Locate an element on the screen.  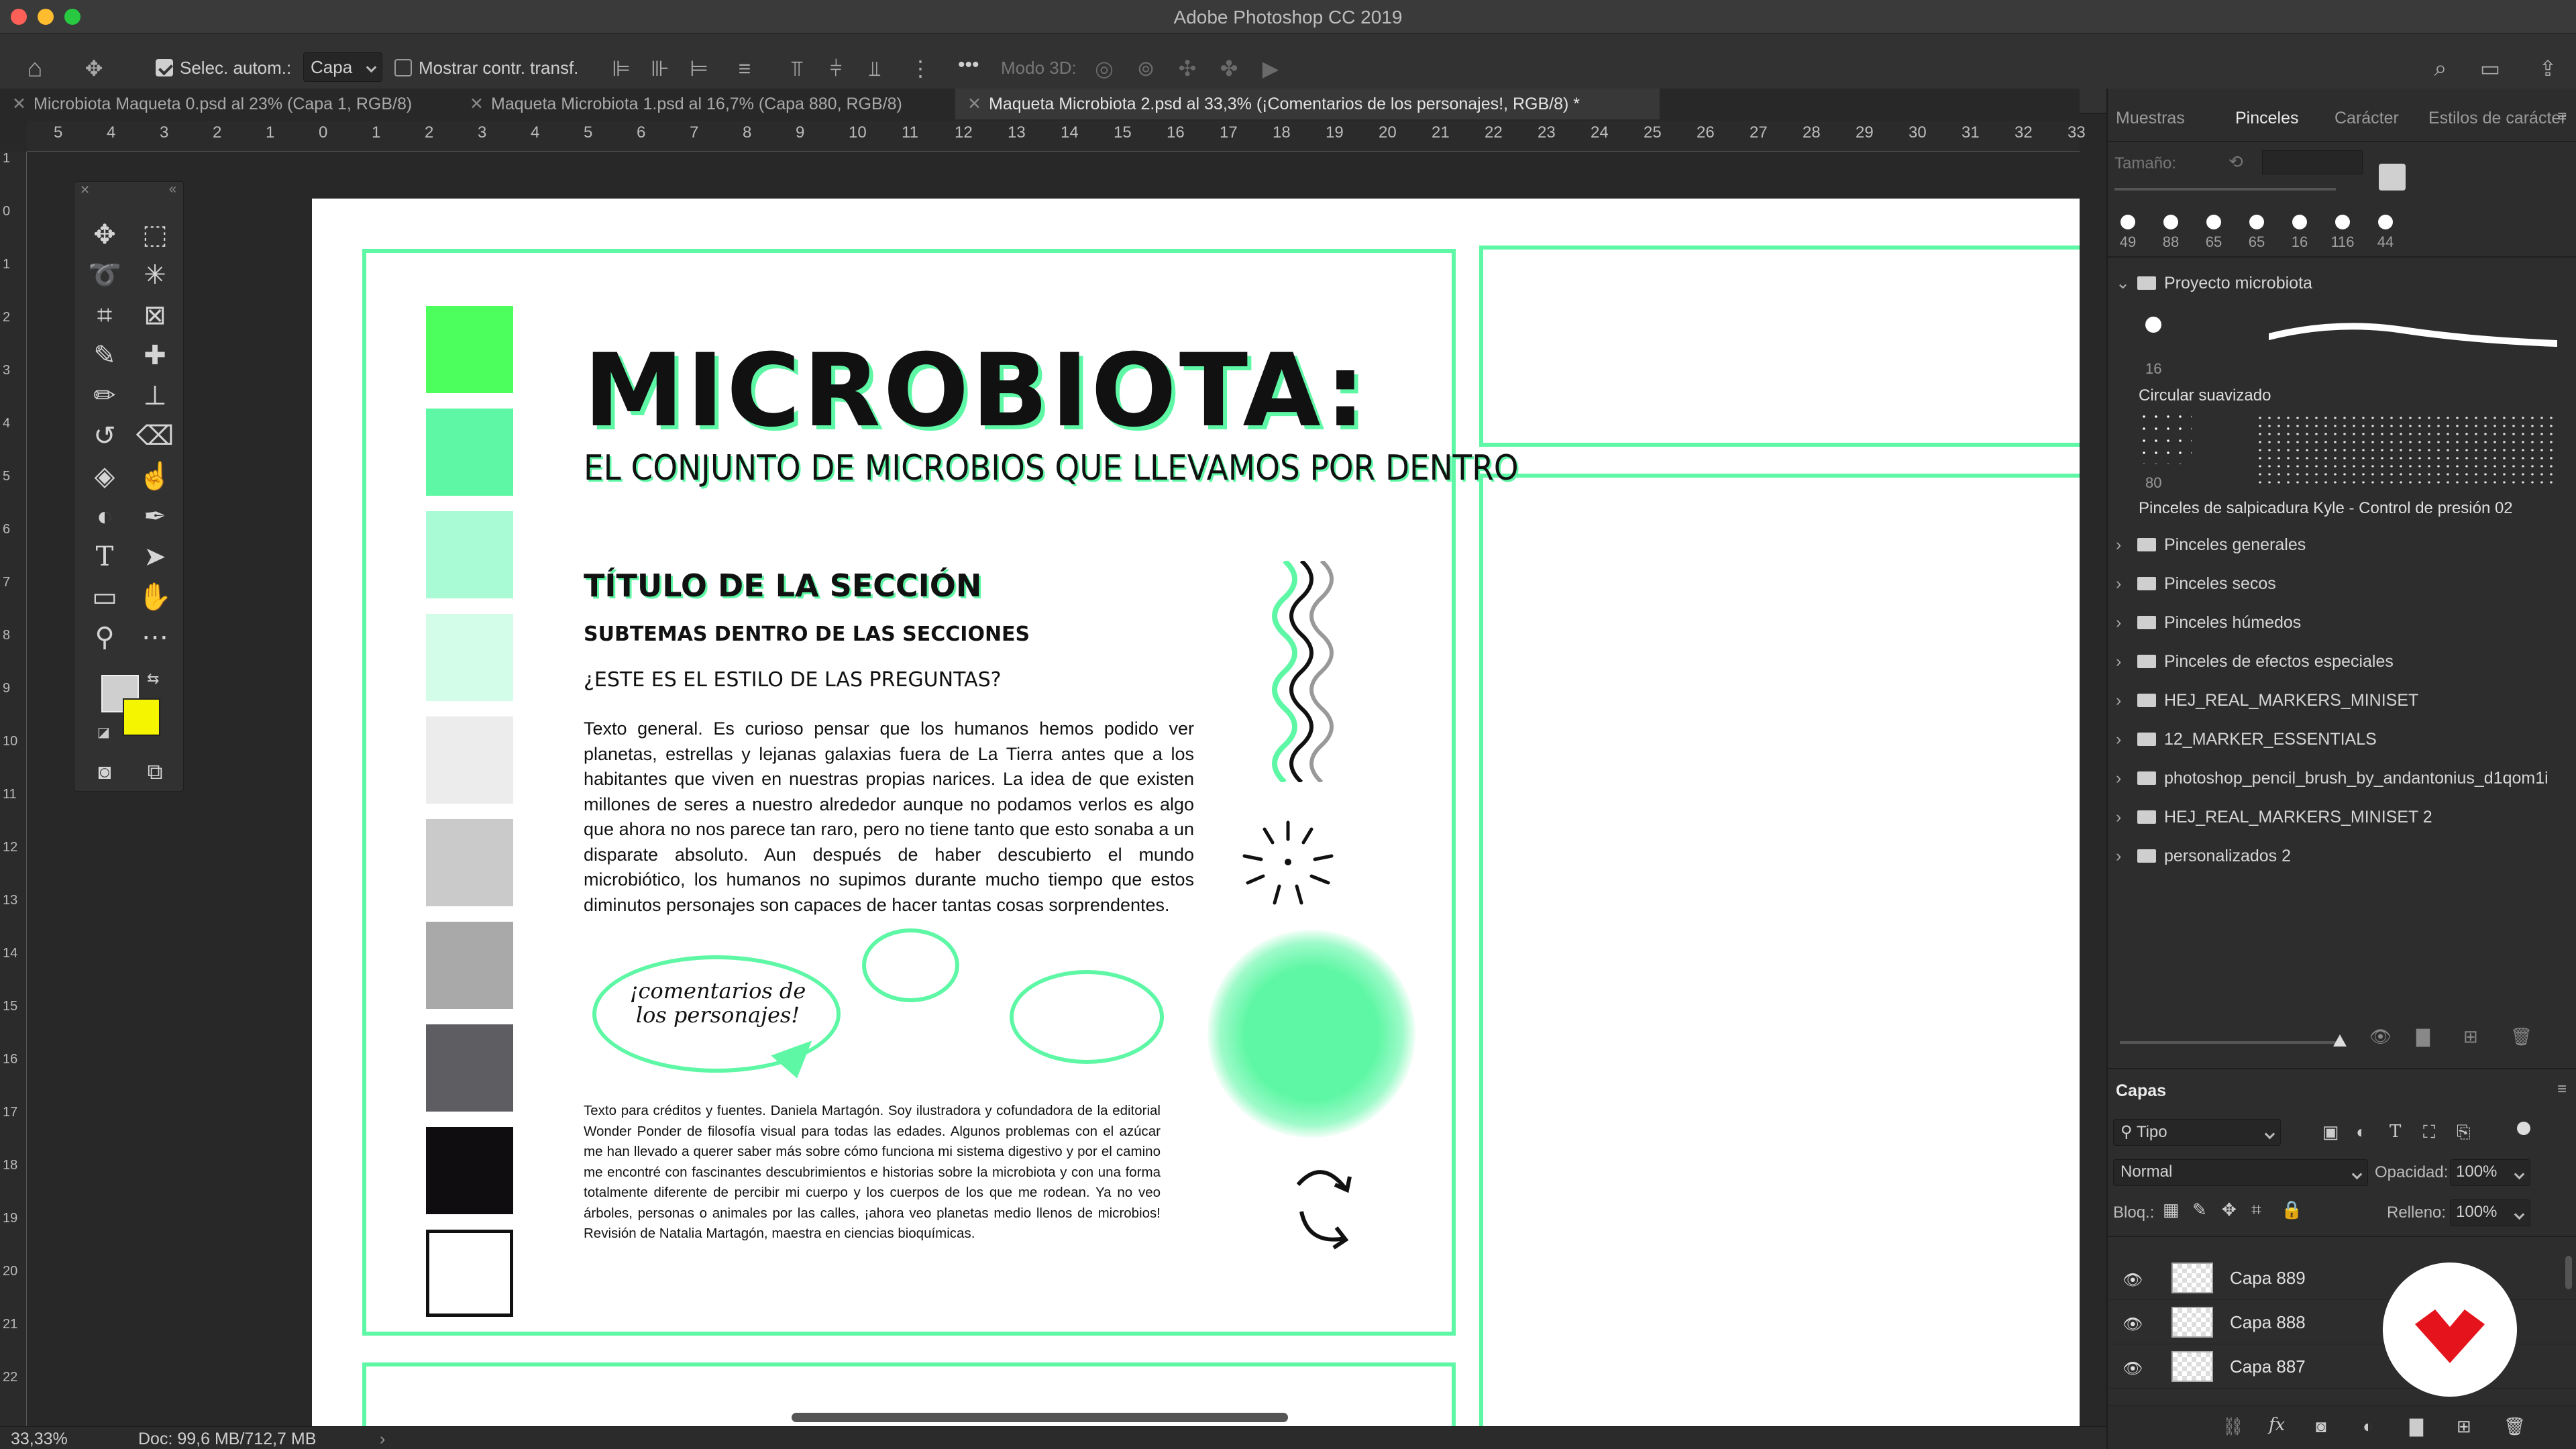
filter-toggle-icon is located at coordinates (2523, 1128).